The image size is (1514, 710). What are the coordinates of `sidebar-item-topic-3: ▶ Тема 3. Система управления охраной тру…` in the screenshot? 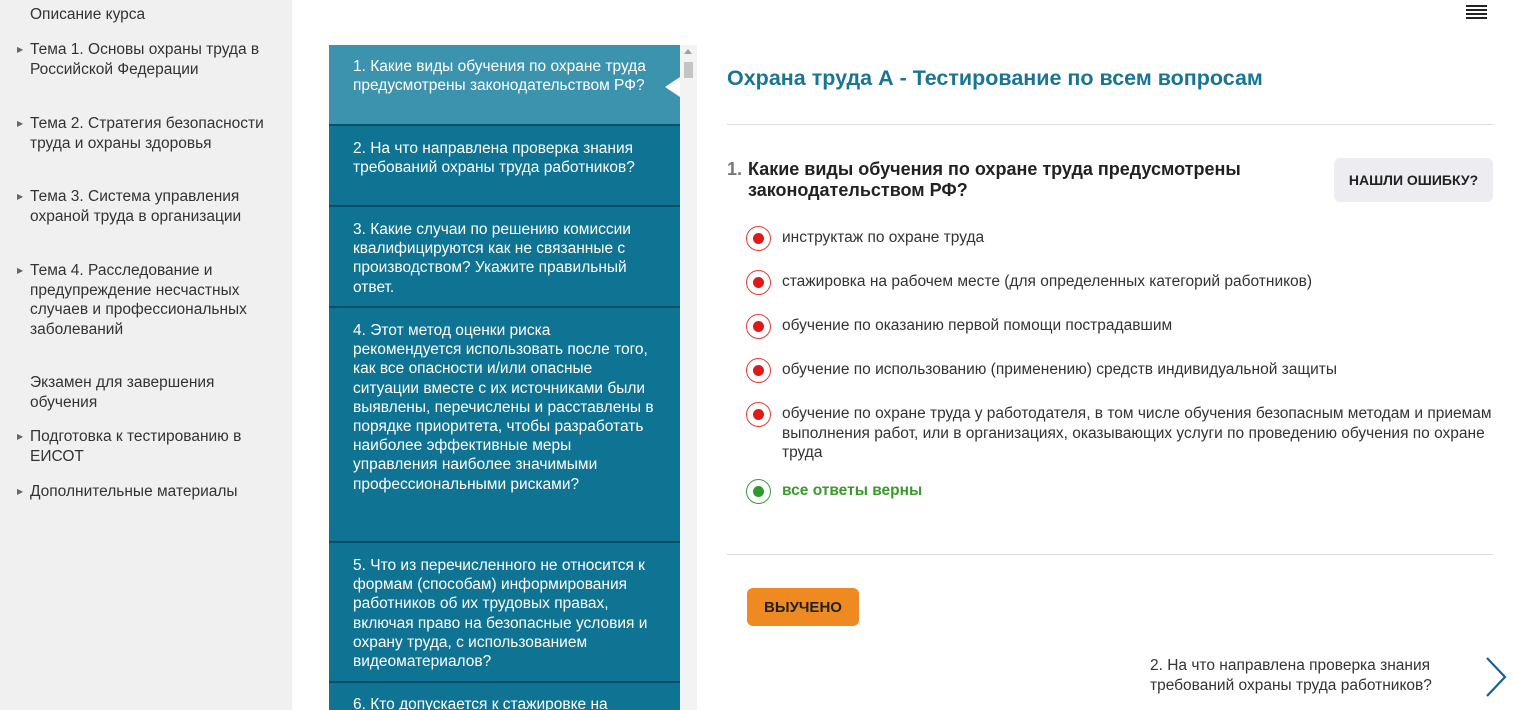 It's located at (148, 206).